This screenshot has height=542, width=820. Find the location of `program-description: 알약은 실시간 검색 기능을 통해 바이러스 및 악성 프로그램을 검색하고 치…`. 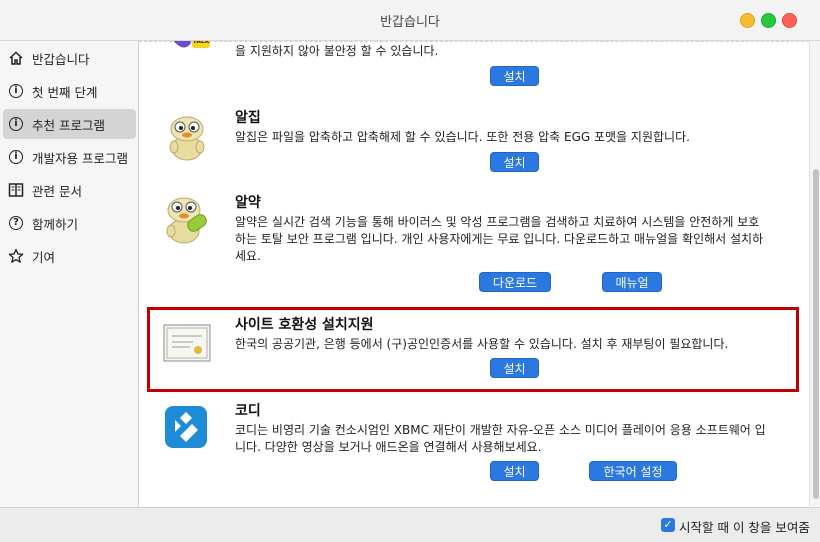

program-description: 알약은 실시간 검색 기능을 통해 바이러스 및 악성 프로그램을 검색하고 치… is located at coordinates (517, 239).